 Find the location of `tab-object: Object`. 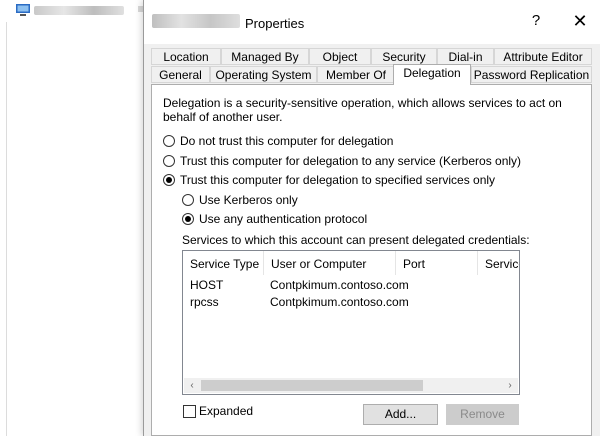

tab-object: Object is located at coordinates (340, 56).